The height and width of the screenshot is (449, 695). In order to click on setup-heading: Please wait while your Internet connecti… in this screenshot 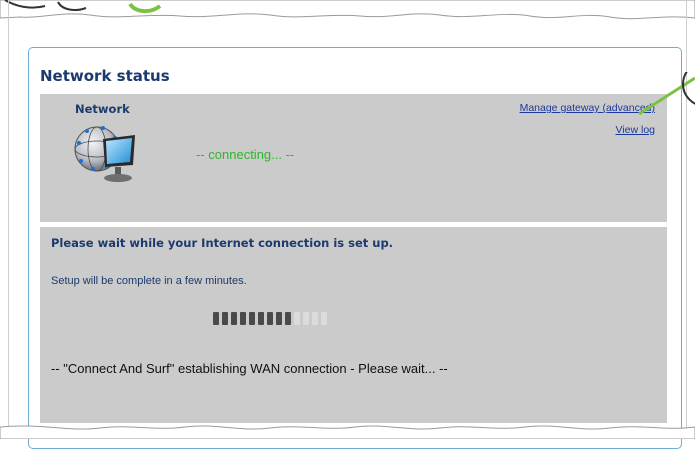, I will do `click(222, 243)`.